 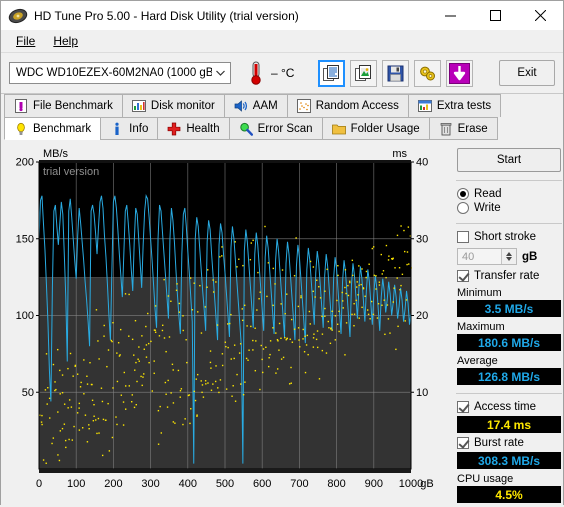 I want to click on minimum-label: Minimum, so click(x=479, y=293).